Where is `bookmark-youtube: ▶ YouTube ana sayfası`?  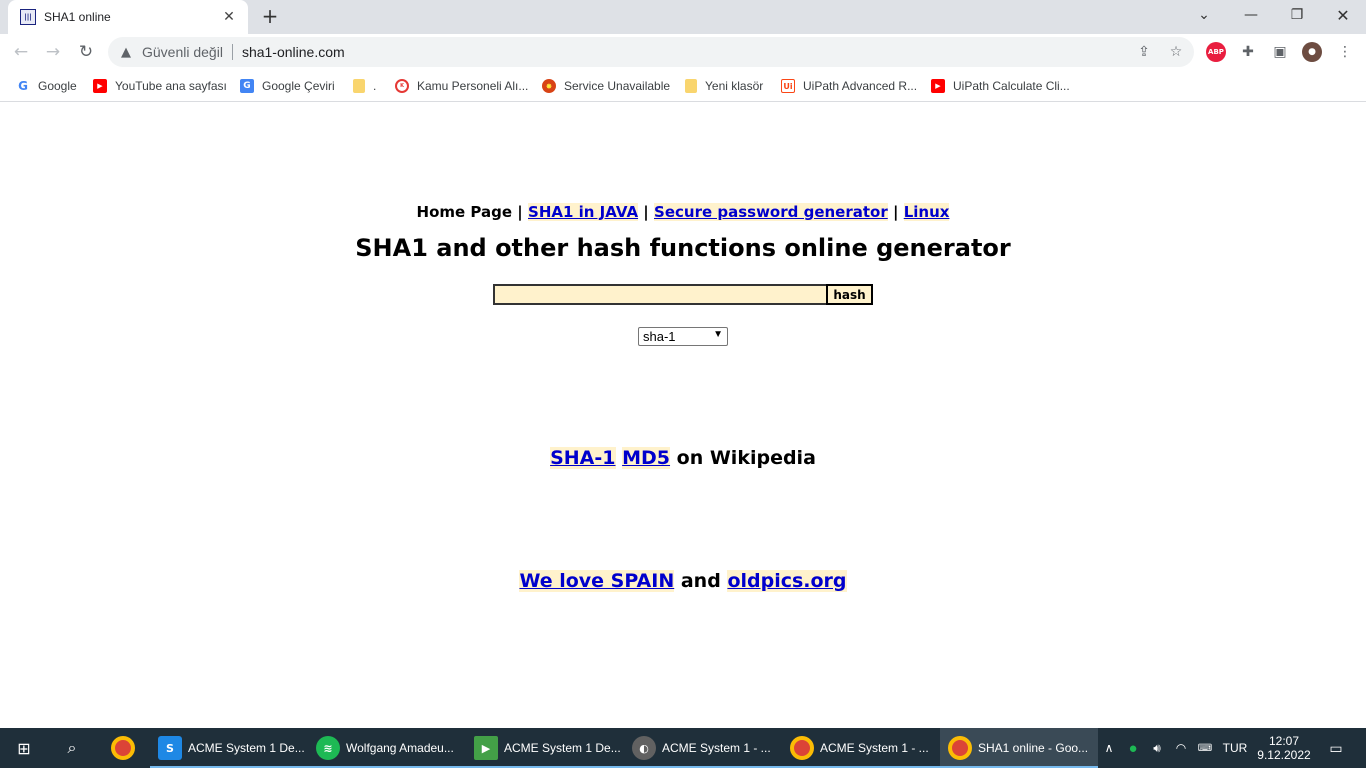 bookmark-youtube: ▶ YouTube ana sayfası is located at coordinates (160, 86).